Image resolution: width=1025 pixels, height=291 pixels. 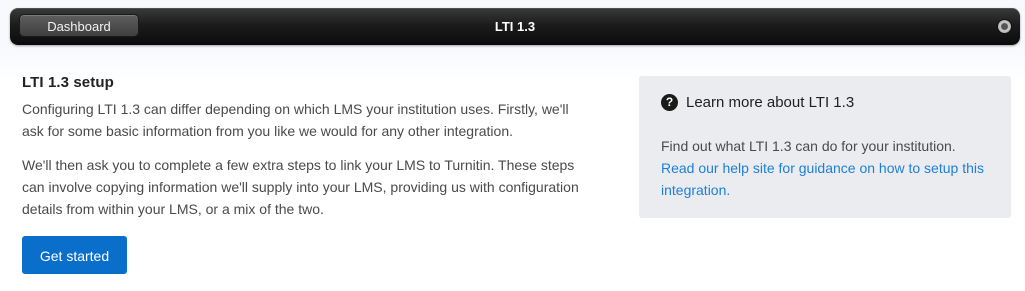 I want to click on setup-heading: LTI 1.3 setup, so click(x=68, y=82).